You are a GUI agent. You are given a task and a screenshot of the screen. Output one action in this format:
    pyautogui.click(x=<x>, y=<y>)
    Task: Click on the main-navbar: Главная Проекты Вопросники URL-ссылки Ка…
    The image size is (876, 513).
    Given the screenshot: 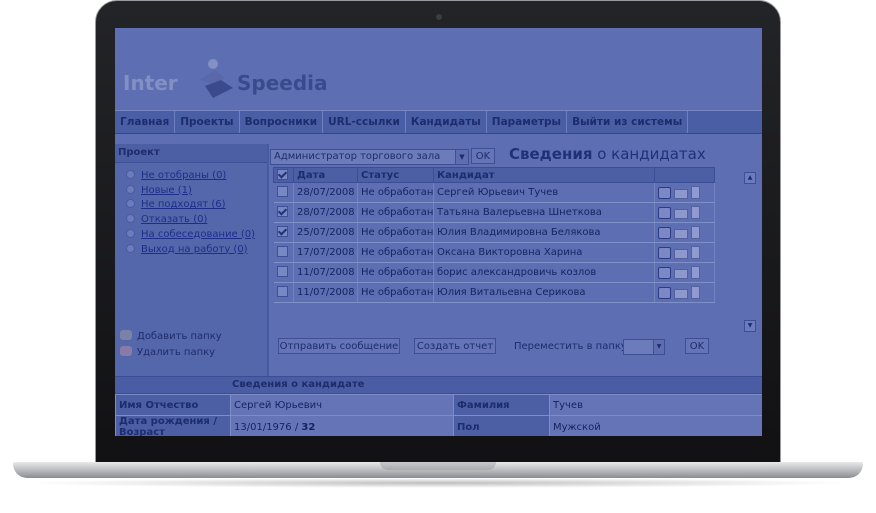 What is the action you would take?
    pyautogui.click(x=438, y=122)
    